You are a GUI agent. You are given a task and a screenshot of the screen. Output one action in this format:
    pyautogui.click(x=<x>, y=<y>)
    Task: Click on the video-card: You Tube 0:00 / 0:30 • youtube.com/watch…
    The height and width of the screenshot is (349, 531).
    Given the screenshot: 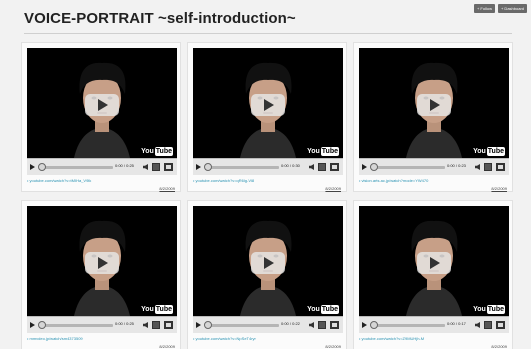 What is the action you would take?
    pyautogui.click(x=267, y=117)
    